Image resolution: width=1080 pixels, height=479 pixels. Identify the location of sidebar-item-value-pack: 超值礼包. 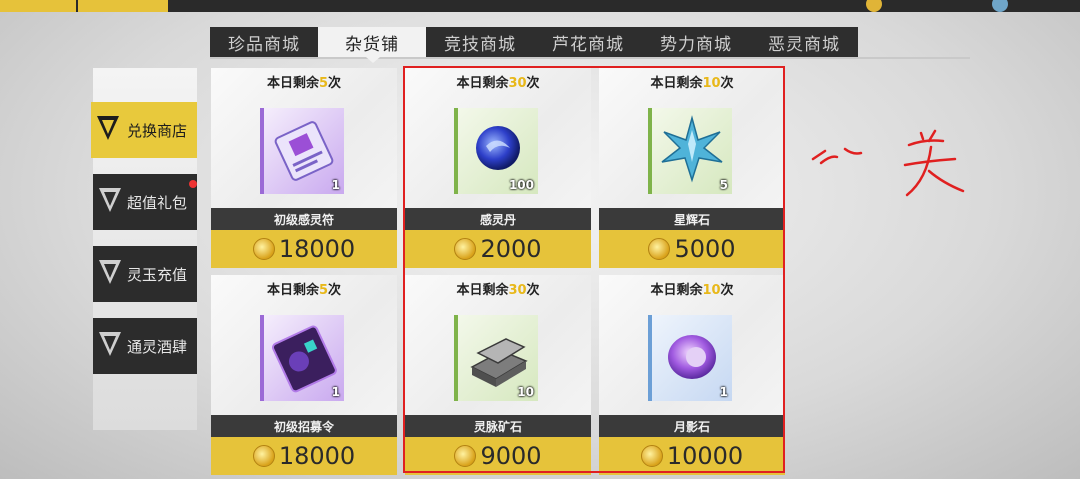
(145, 202).